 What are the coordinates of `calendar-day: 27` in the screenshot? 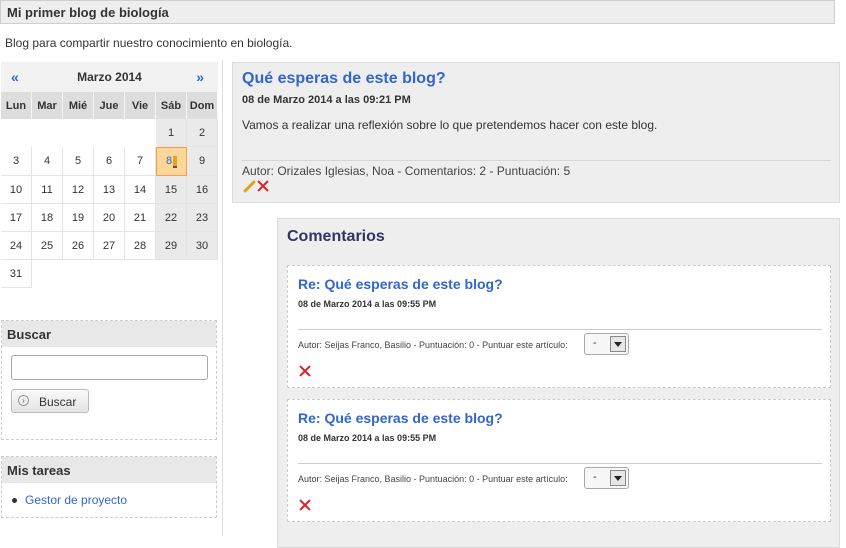 It's located at (109, 246).